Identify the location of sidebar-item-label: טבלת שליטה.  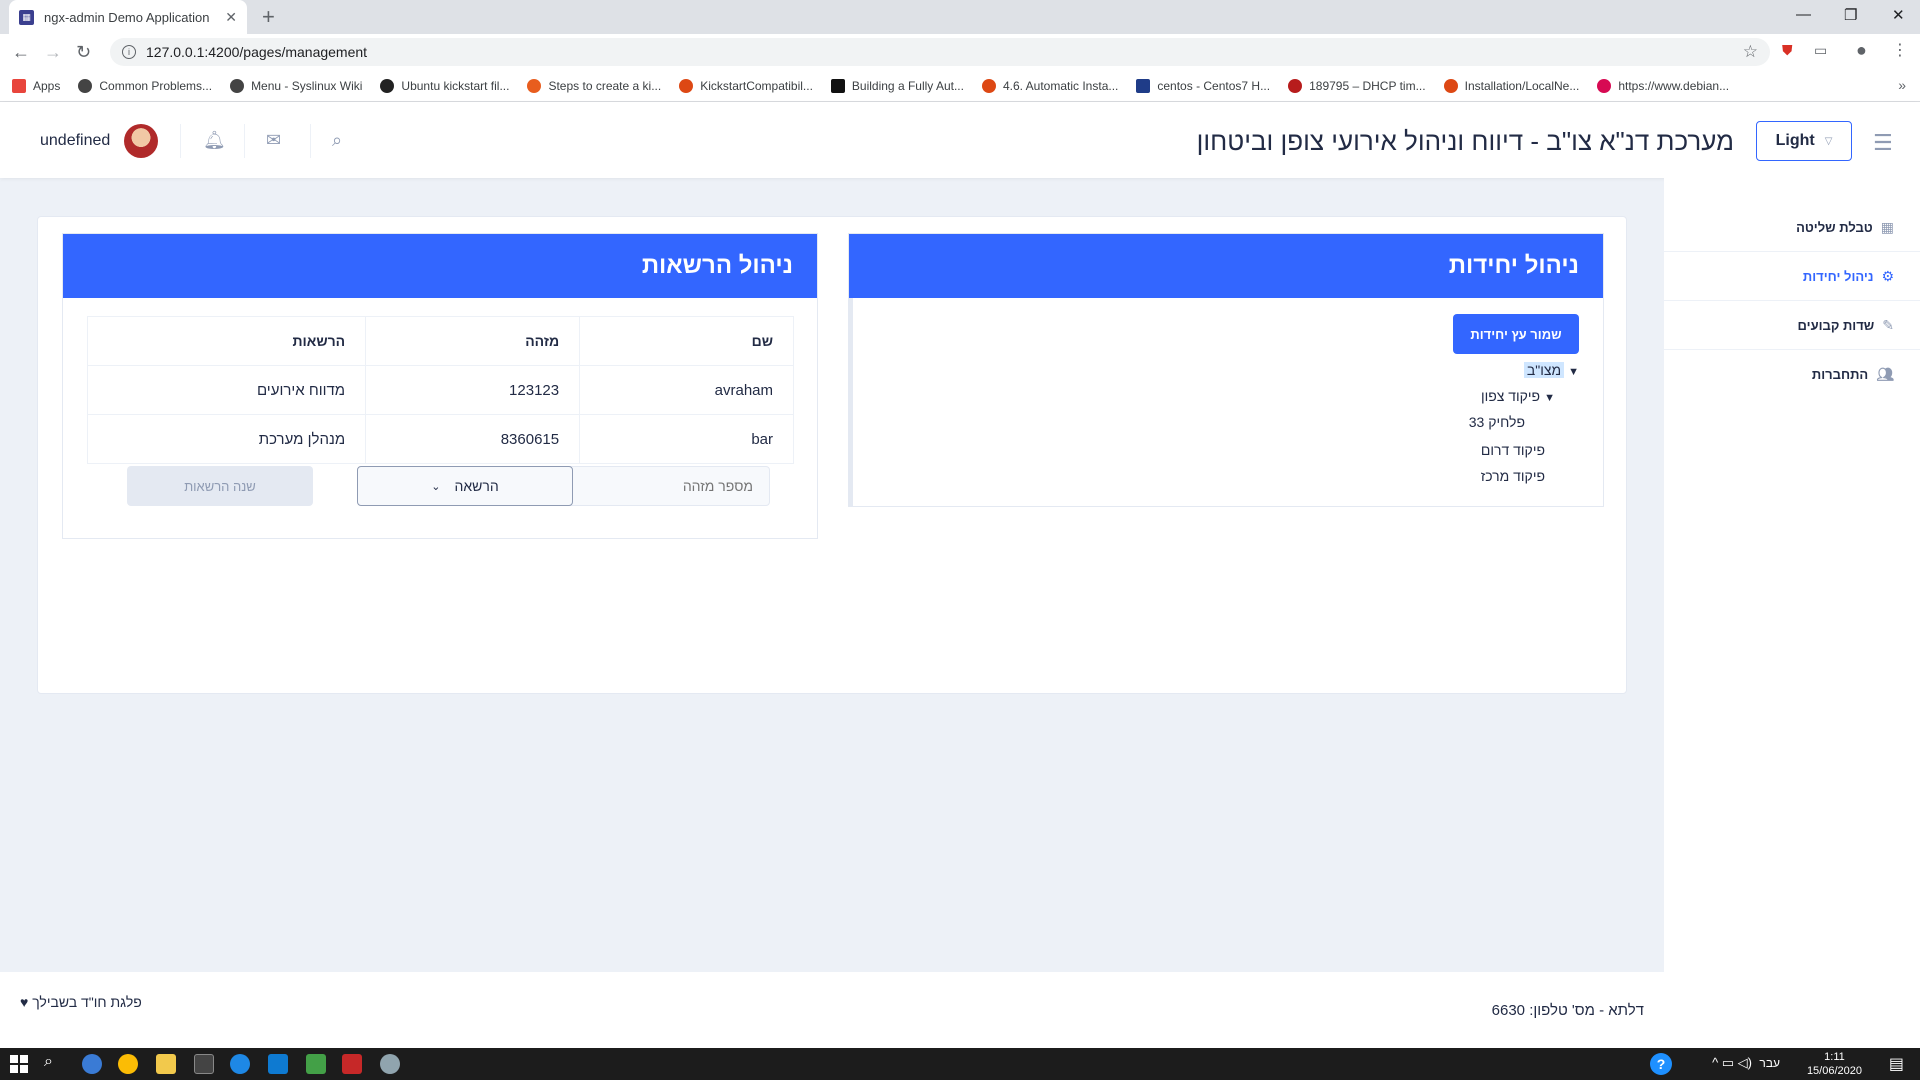
(1834, 227).